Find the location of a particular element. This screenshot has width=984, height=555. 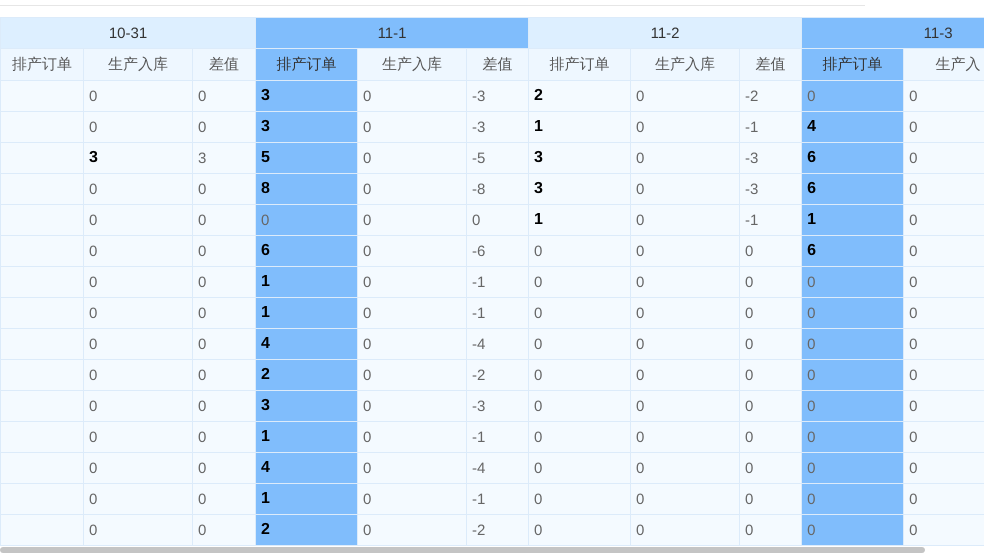

date-header: 11-3 is located at coordinates (893, 33).